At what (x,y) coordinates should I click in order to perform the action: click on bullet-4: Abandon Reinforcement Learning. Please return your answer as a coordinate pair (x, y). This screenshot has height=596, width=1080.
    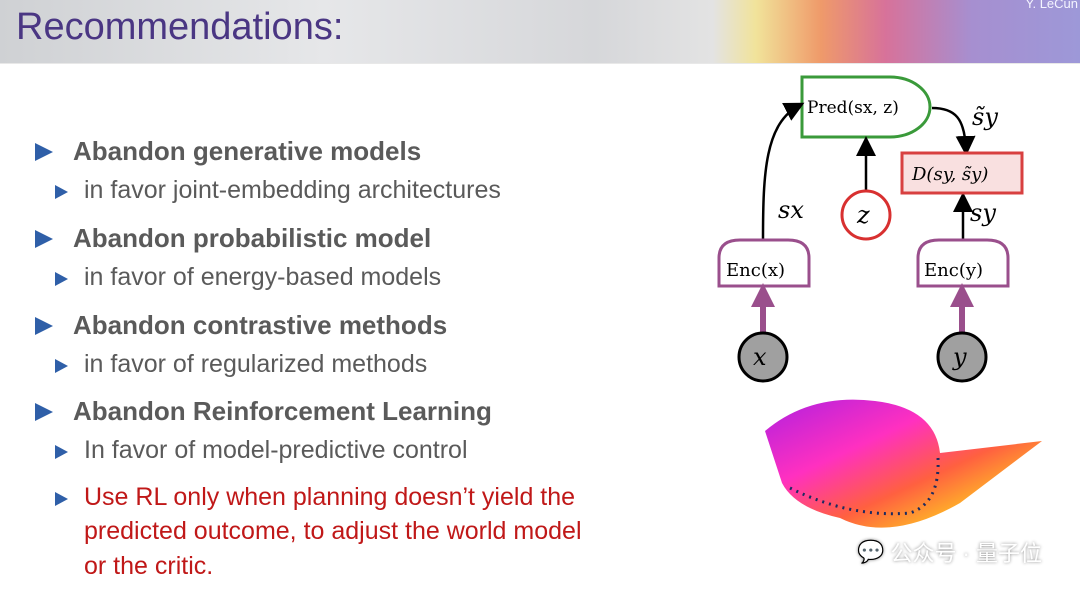
    Looking at the image, I should click on (263, 411).